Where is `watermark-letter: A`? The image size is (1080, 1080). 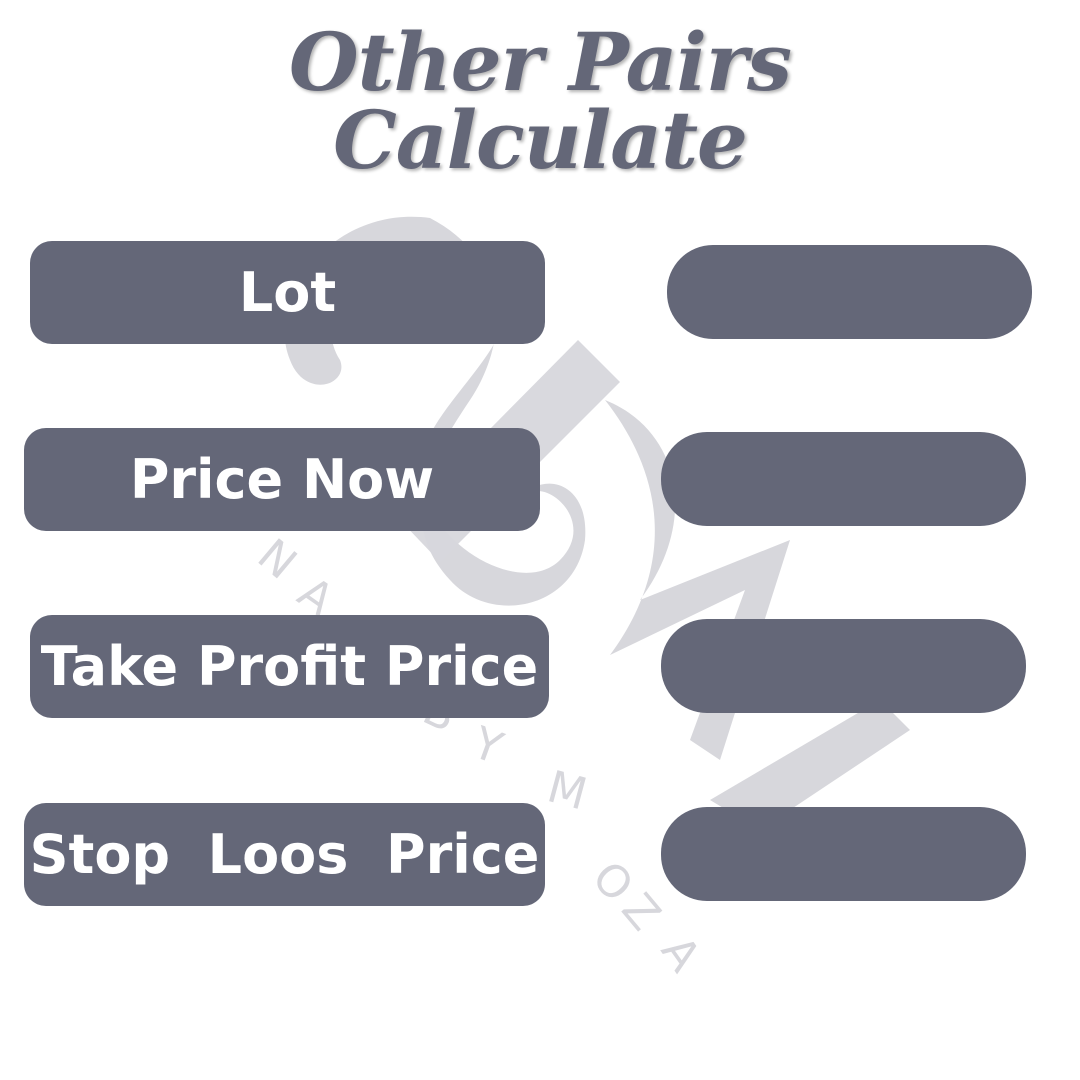
watermark-letter: A is located at coordinates (680, 954).